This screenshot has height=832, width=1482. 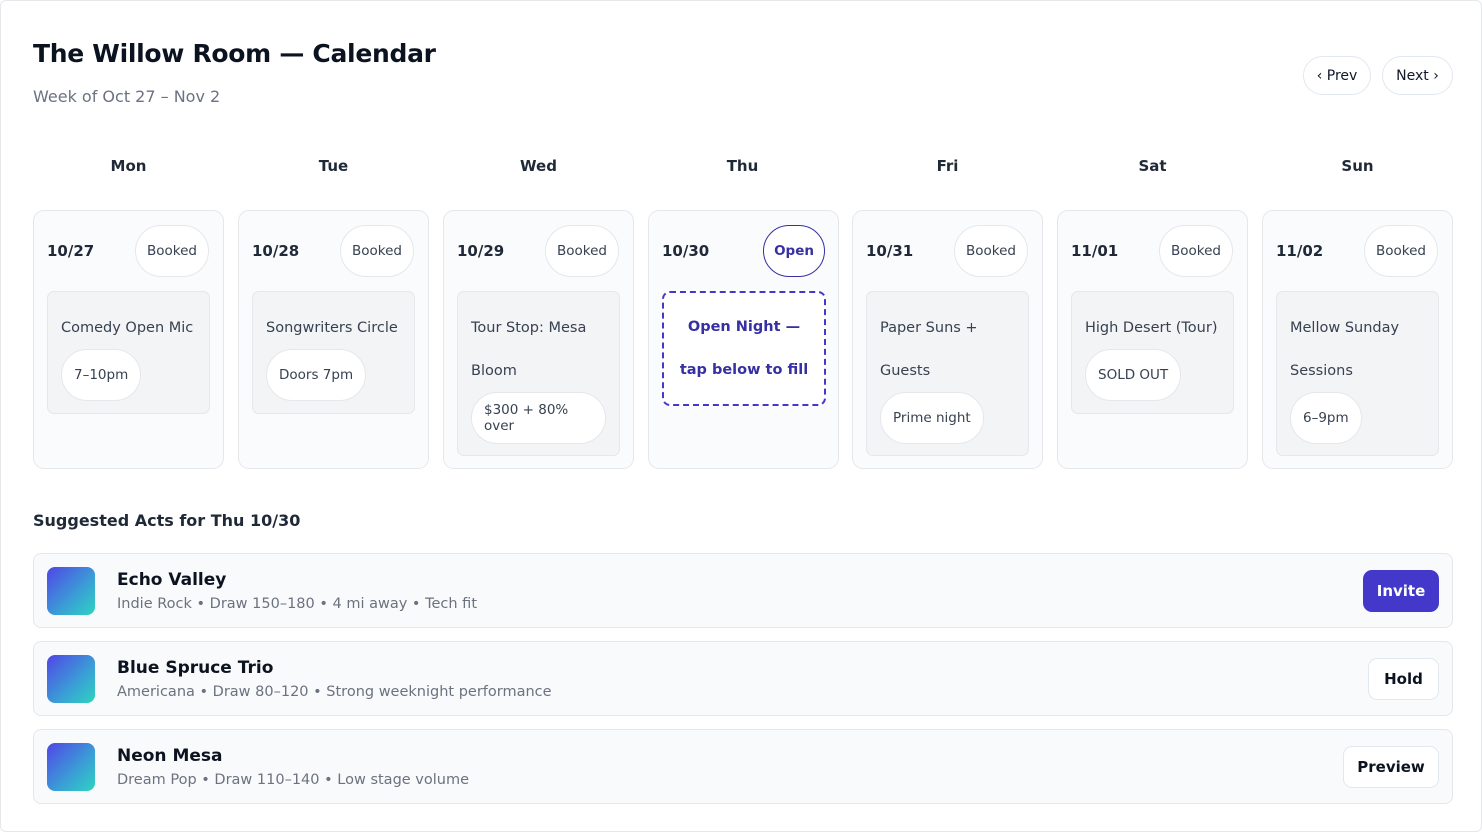 What do you see at coordinates (1151, 328) in the screenshot?
I see `event-title: High Desert (Tour)` at bounding box center [1151, 328].